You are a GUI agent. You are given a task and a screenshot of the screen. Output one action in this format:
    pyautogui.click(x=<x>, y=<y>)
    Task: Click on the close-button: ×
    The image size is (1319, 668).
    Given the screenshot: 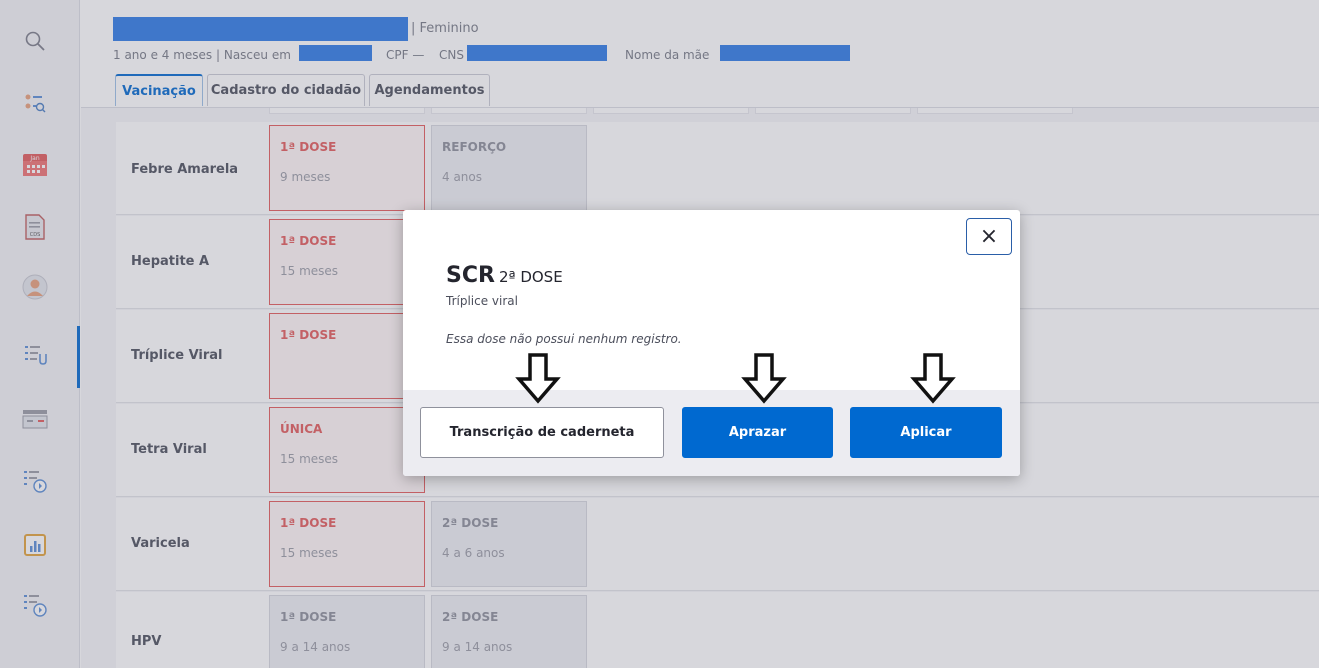 What is the action you would take?
    pyautogui.click(x=989, y=236)
    